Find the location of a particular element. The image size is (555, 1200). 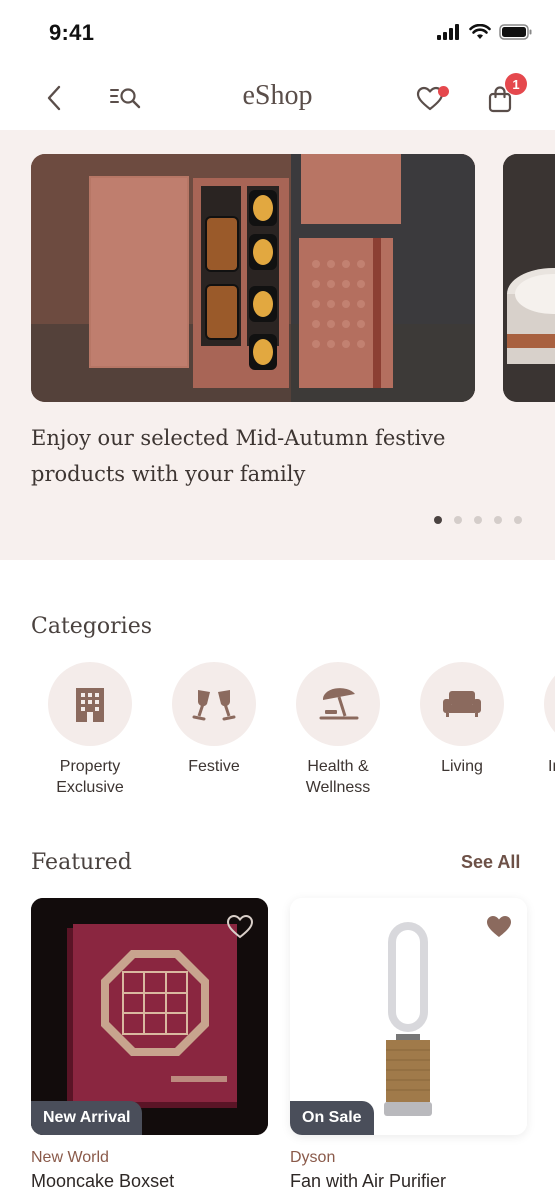

product-name: Fan with Air Purifier is located at coordinates (408, 1181).